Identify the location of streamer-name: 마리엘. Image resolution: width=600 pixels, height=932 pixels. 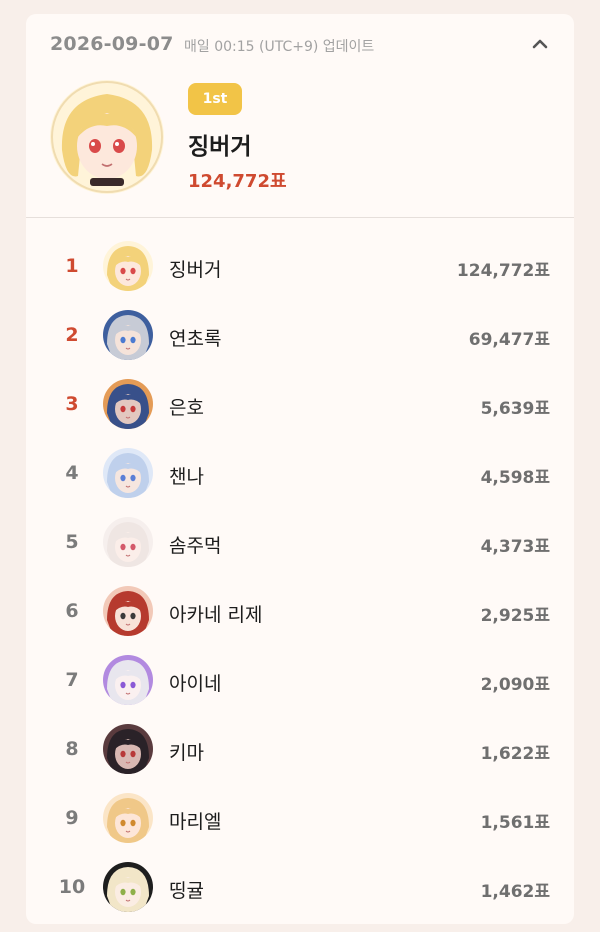
(195, 822).